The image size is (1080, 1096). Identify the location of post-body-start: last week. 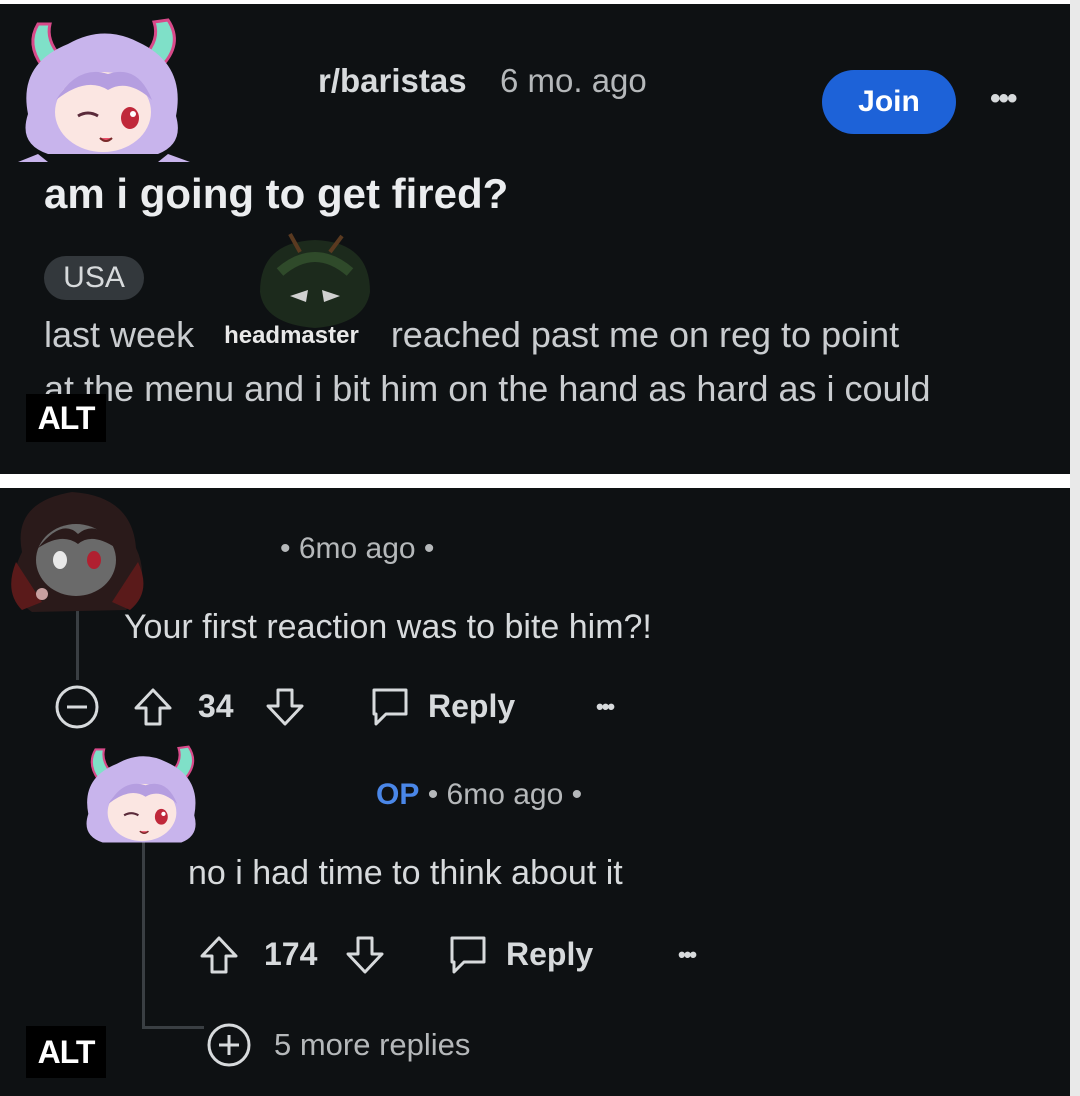
(119, 334).